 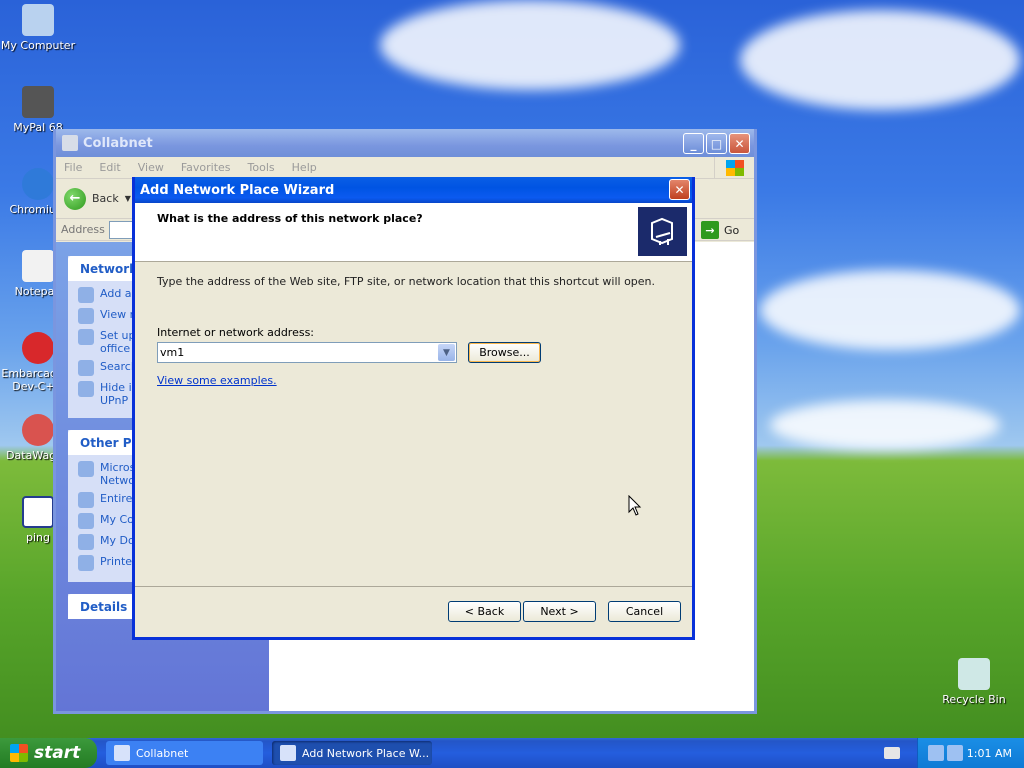 I want to click on desktop-icon-recycle-bin: Recycle Bin, so click(x=974, y=682).